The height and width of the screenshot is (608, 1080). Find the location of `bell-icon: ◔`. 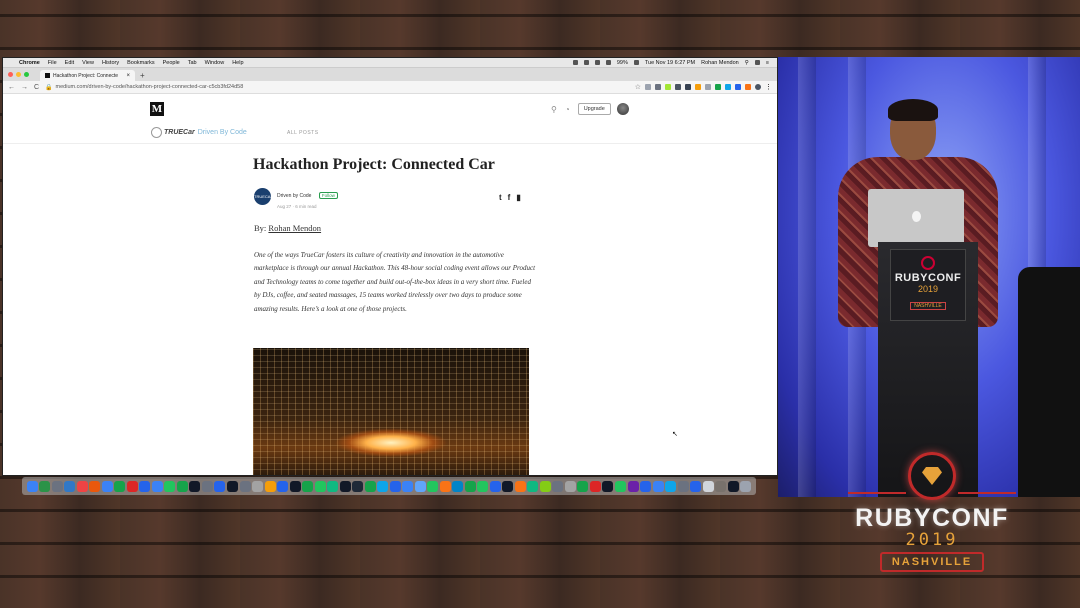

bell-icon: ◔ is located at coordinates (567, 109).